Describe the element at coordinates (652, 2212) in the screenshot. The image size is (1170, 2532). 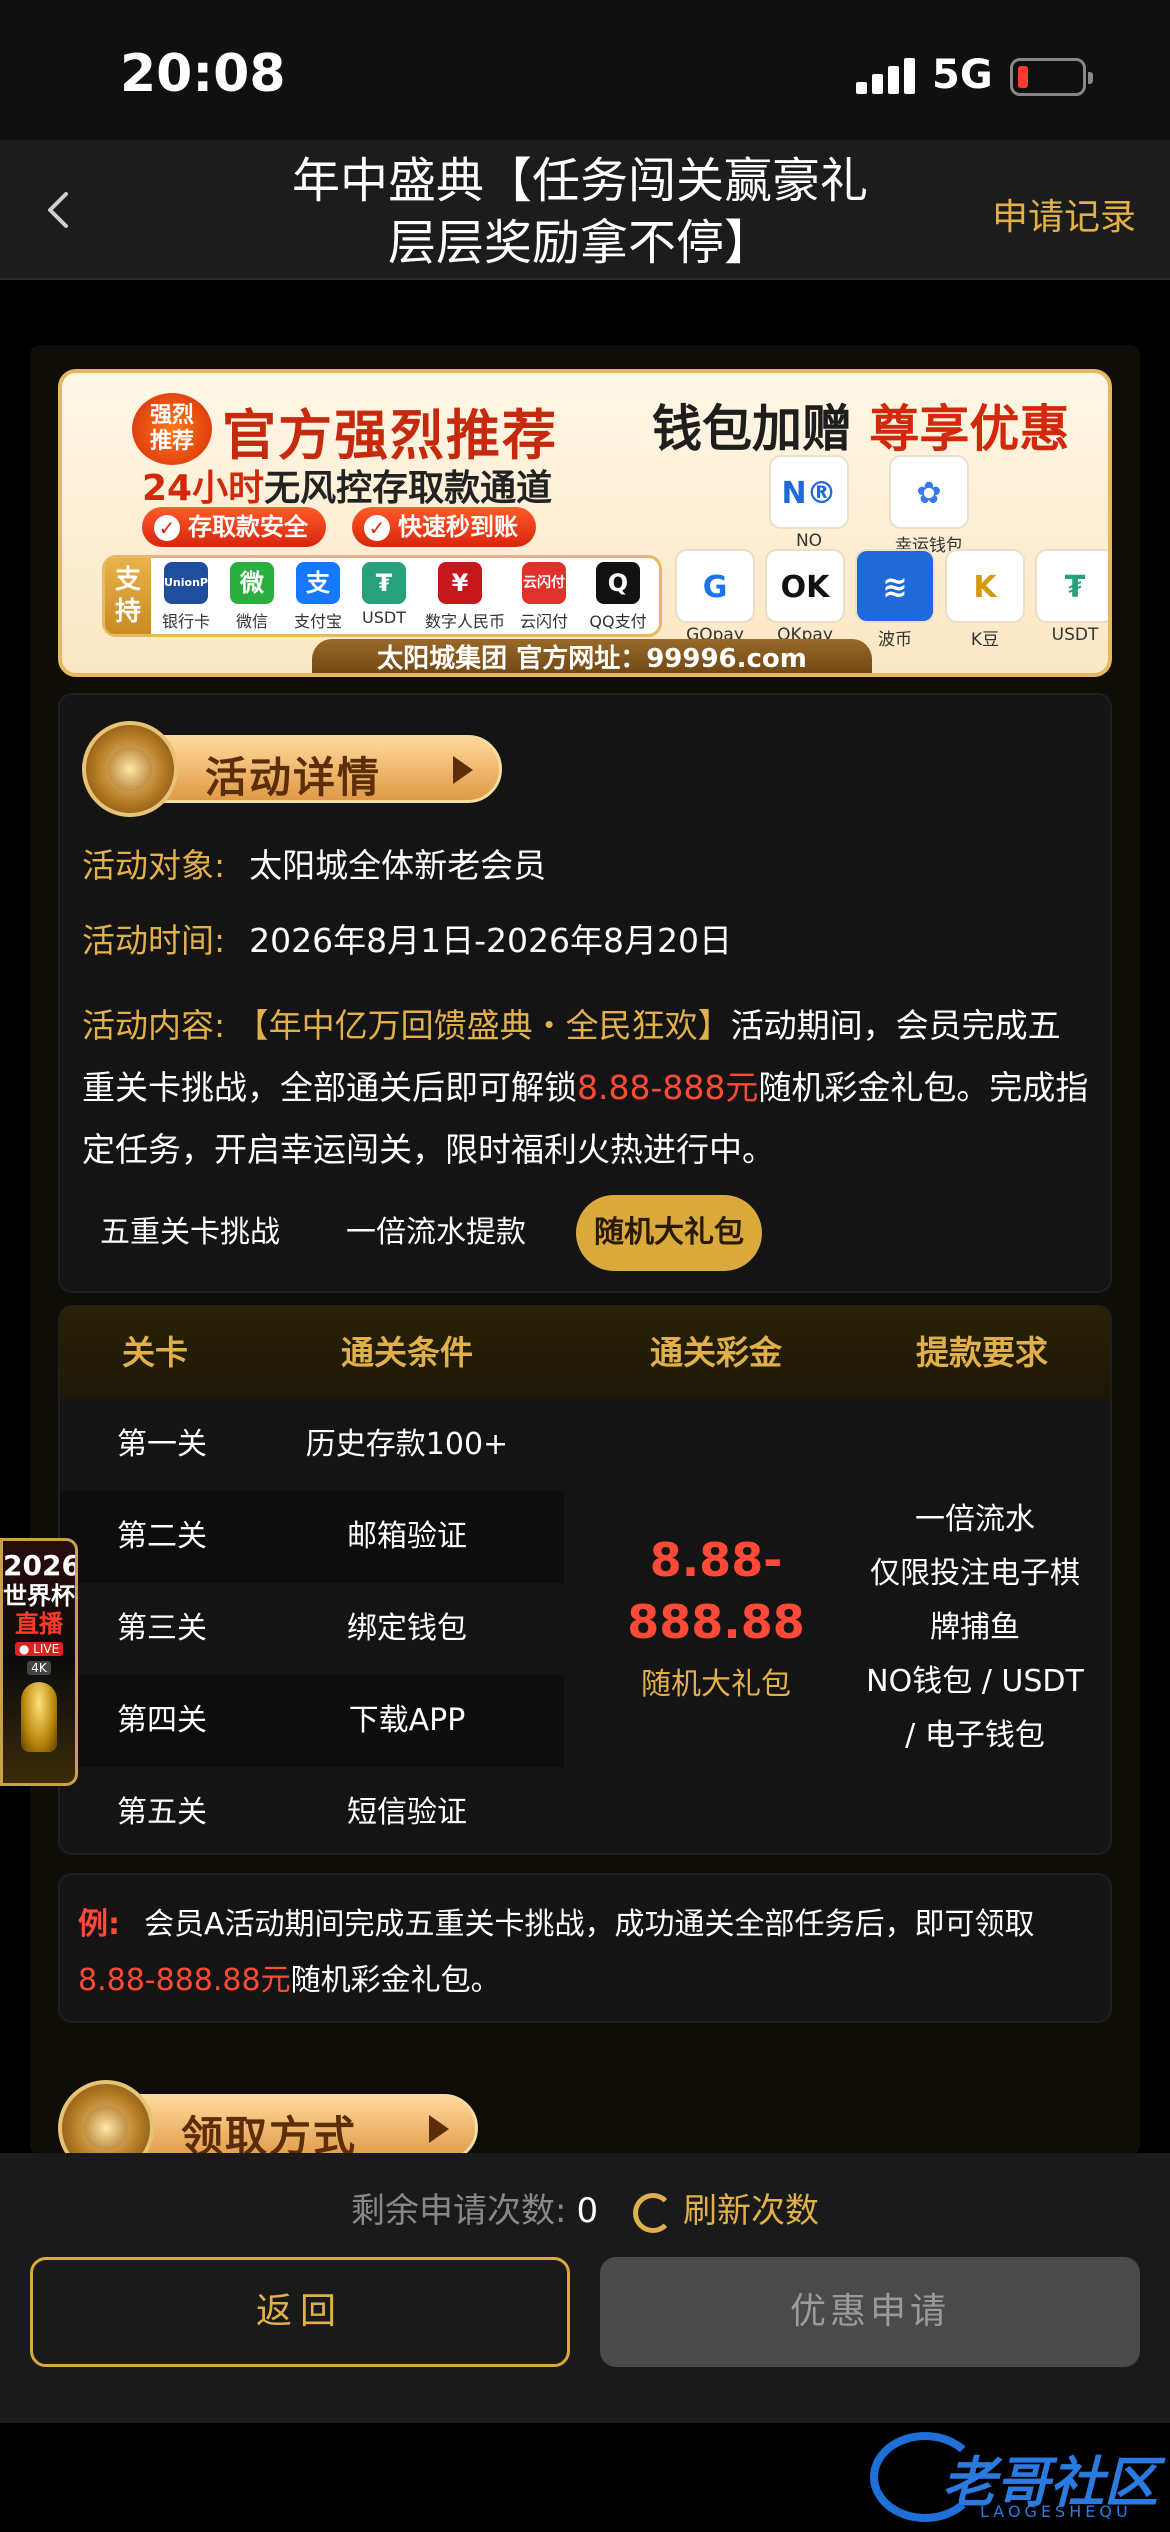
I see `refresh-icon` at that location.